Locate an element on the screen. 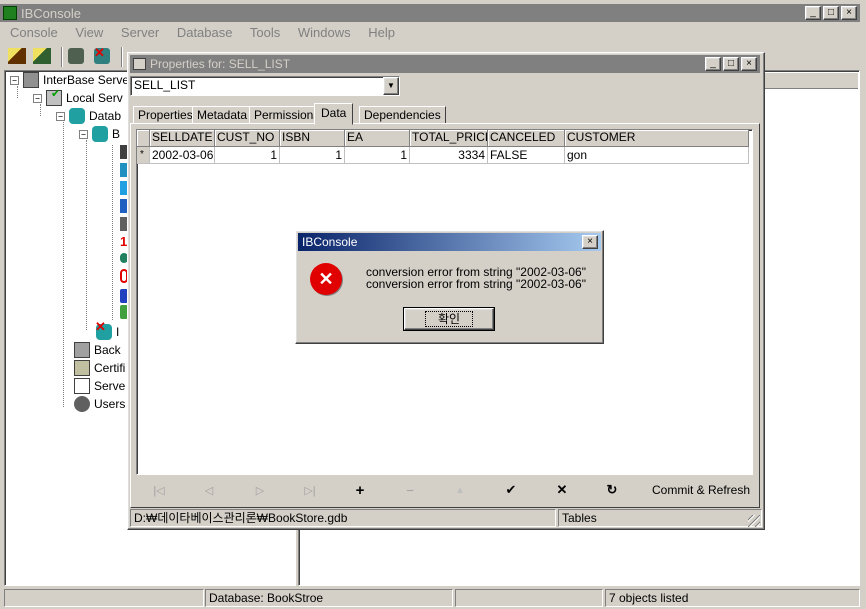 Image resolution: width=866 pixels, height=609 pixels. tree-item-backup: Back is located at coordinates (97, 350).